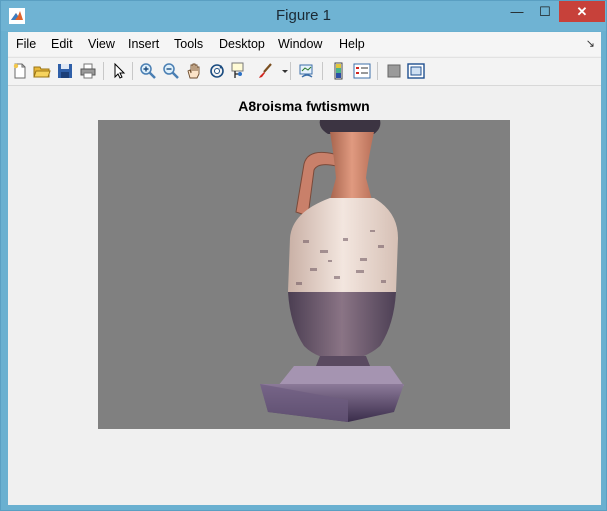  What do you see at coordinates (171, 71) in the screenshot?
I see `zoom-out-icon` at bounding box center [171, 71].